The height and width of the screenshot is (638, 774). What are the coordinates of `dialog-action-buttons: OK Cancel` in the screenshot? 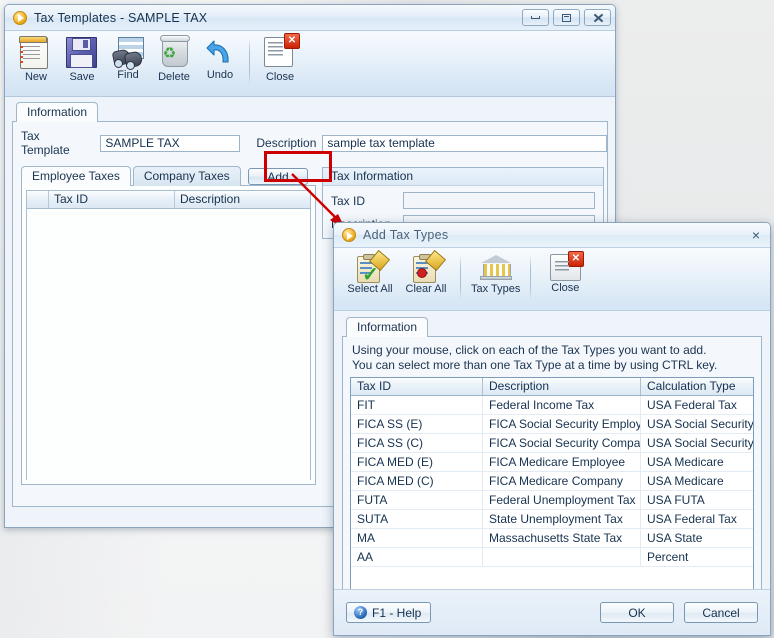 It's located at (679, 612).